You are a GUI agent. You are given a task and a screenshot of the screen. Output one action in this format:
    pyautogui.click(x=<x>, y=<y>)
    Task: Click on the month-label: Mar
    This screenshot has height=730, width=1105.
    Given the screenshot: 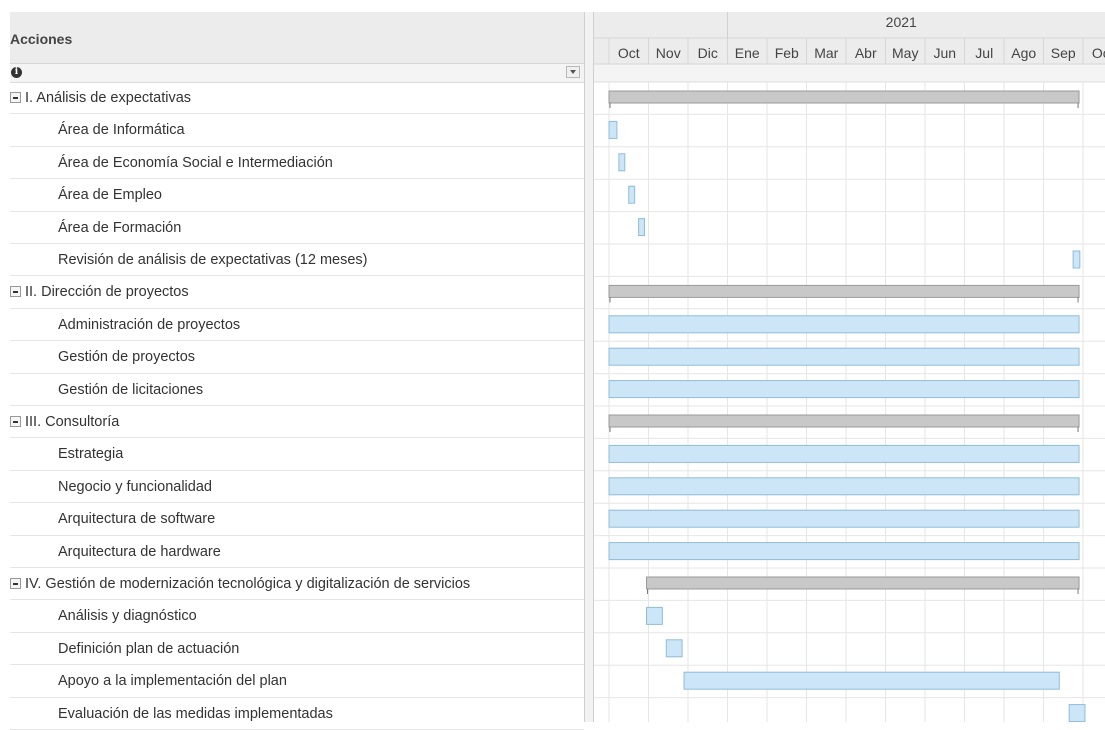 What is the action you would take?
    pyautogui.click(x=826, y=53)
    